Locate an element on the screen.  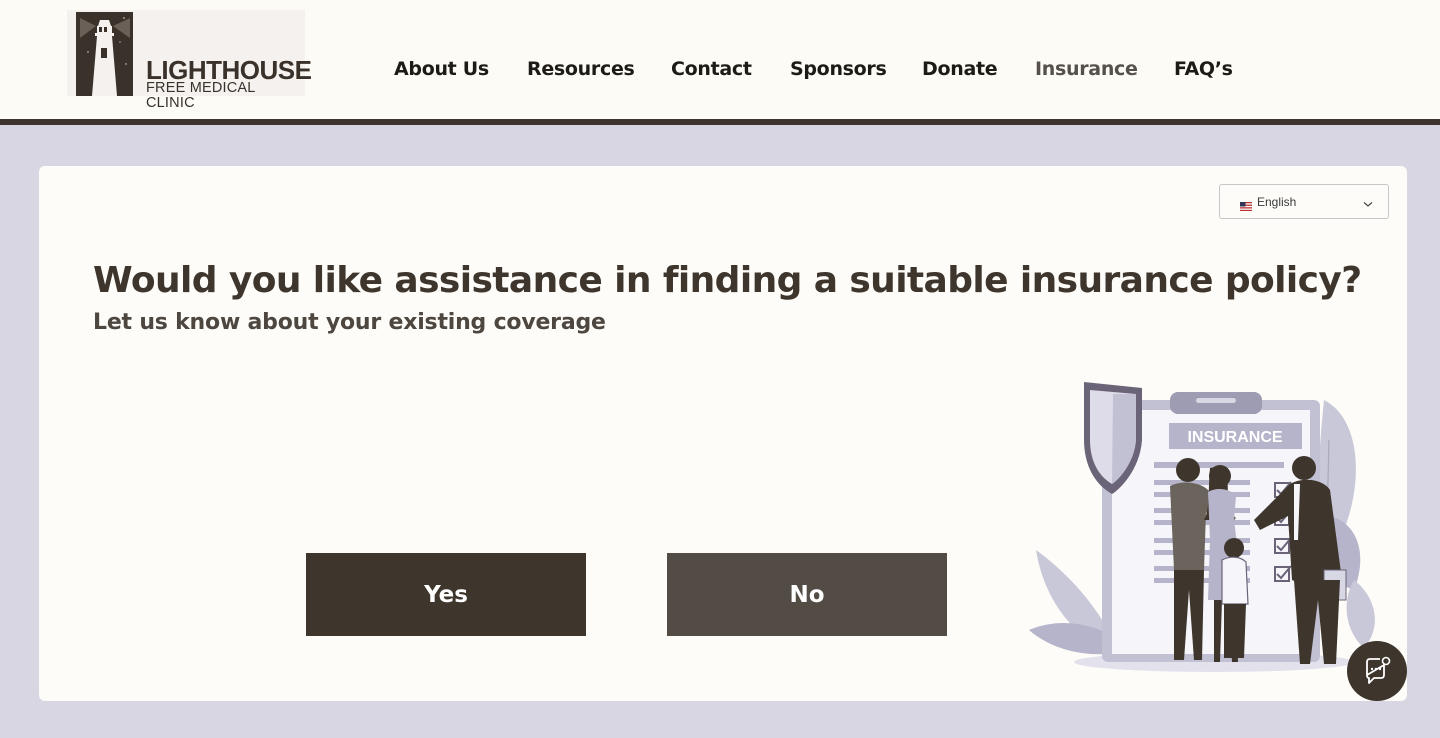
clipboard-label: INSURANCE is located at coordinates (1234, 437).